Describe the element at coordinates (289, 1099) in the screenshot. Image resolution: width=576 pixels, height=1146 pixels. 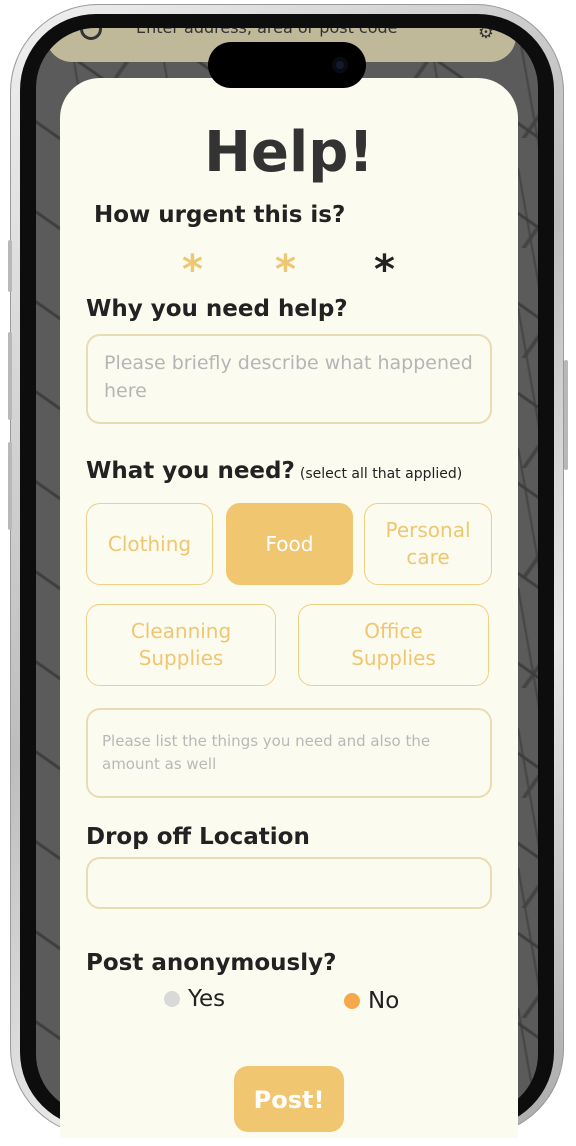
I see `post-button: Post!` at that location.